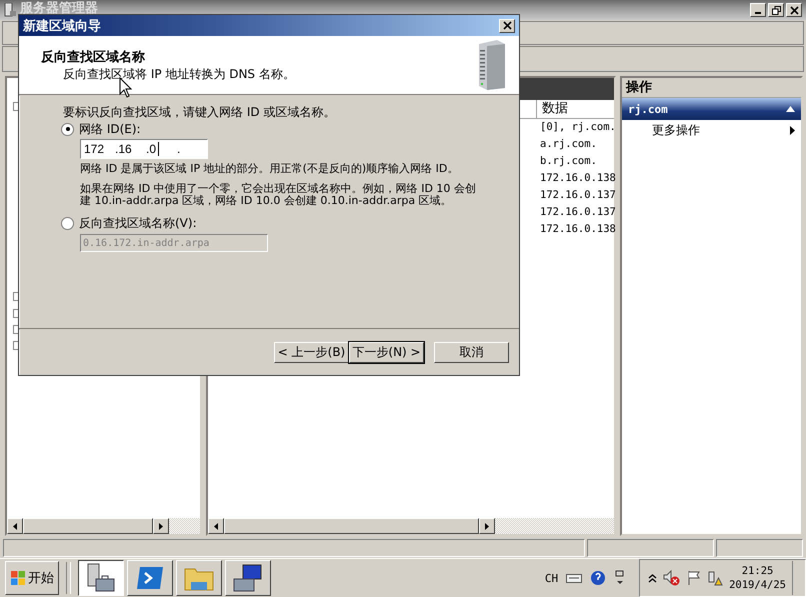  I want to click on actions-header: 操作, so click(711, 88).